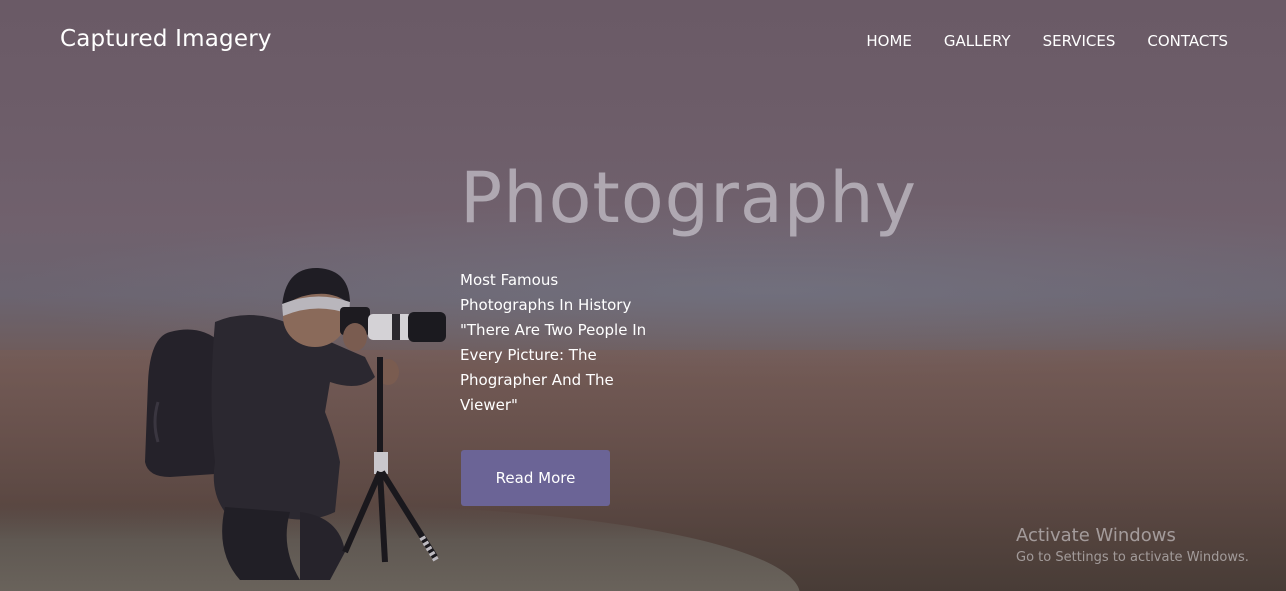 The height and width of the screenshot is (591, 1286). What do you see at coordinates (166, 39) in the screenshot?
I see `site-logo: Captured Imagery` at bounding box center [166, 39].